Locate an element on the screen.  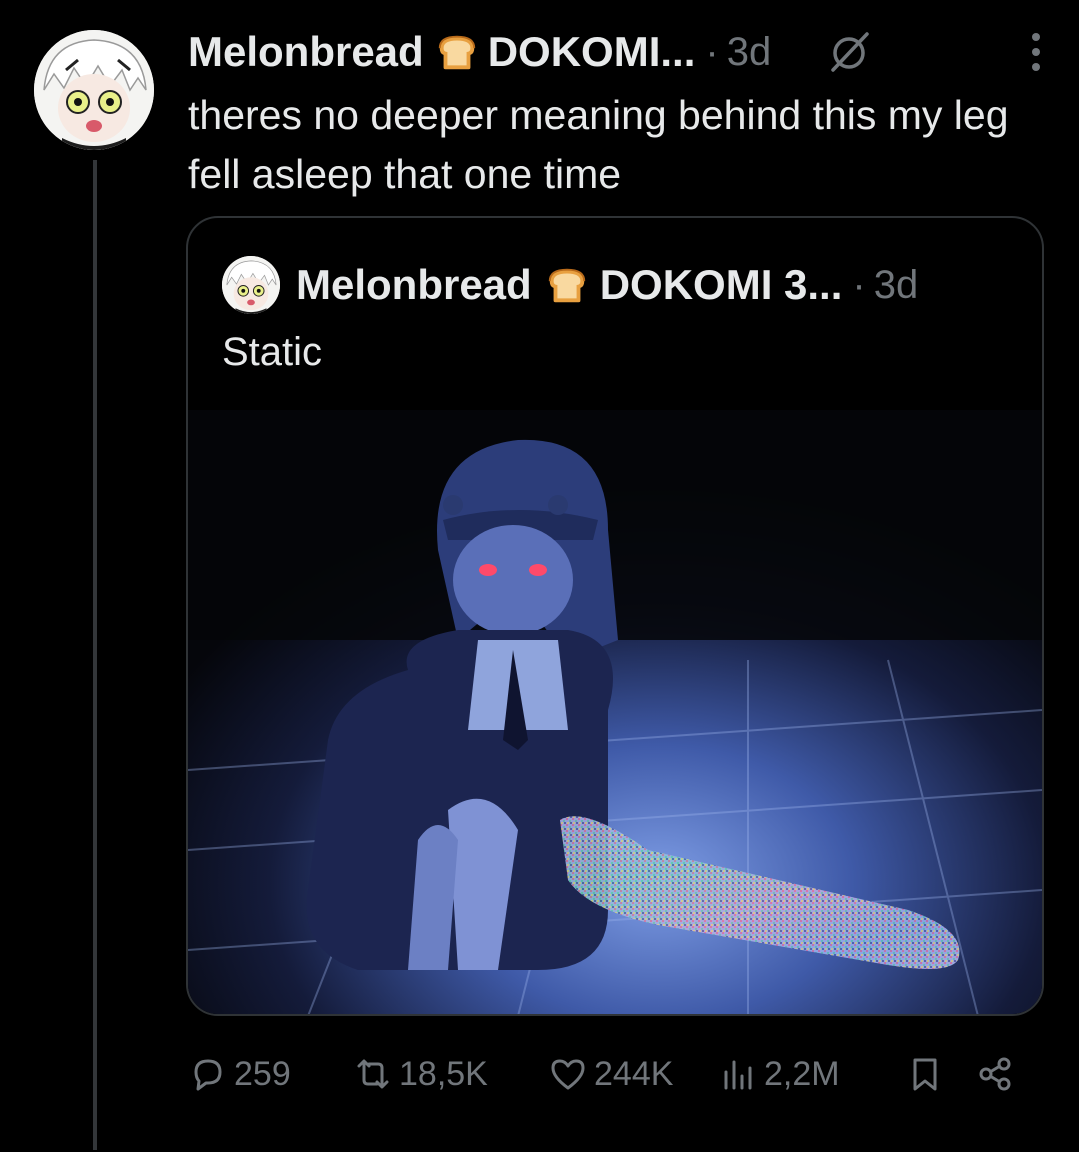
author-name: Melonbread is located at coordinates (306, 52).